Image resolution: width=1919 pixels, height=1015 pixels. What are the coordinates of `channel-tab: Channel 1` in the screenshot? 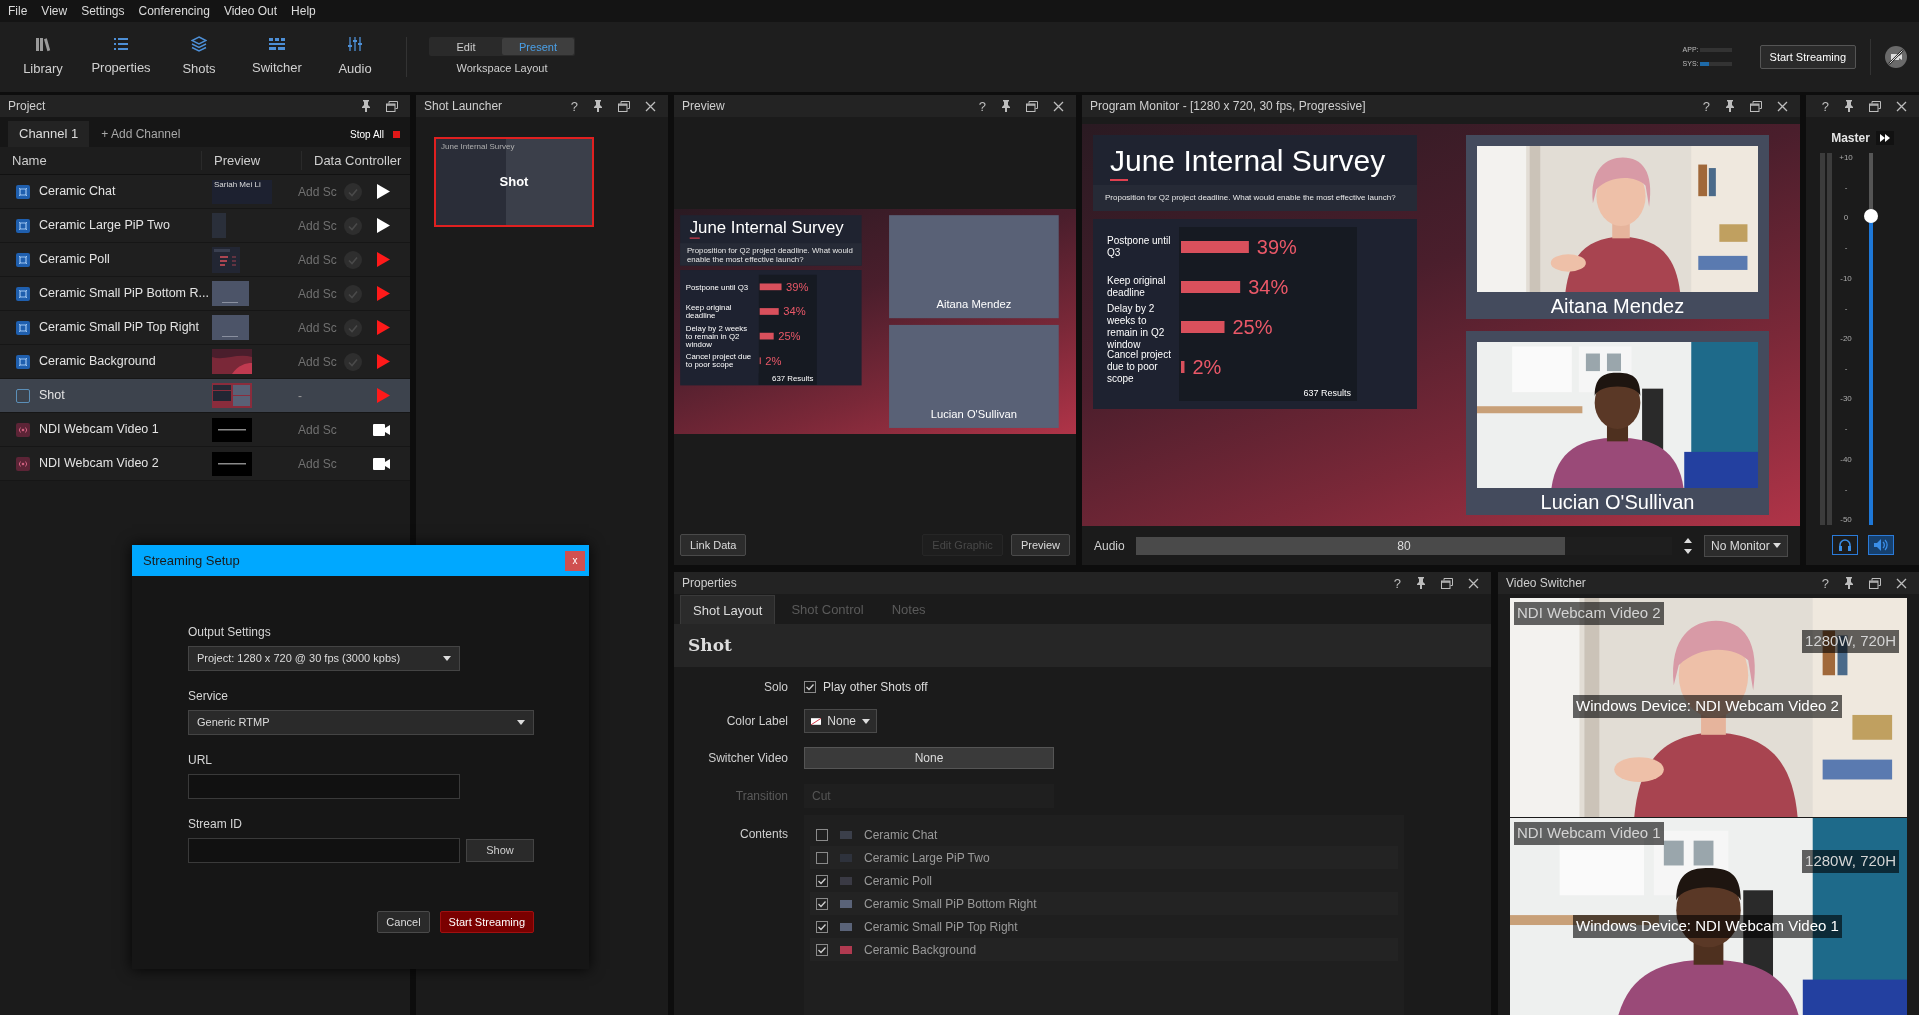 It's located at (49, 134).